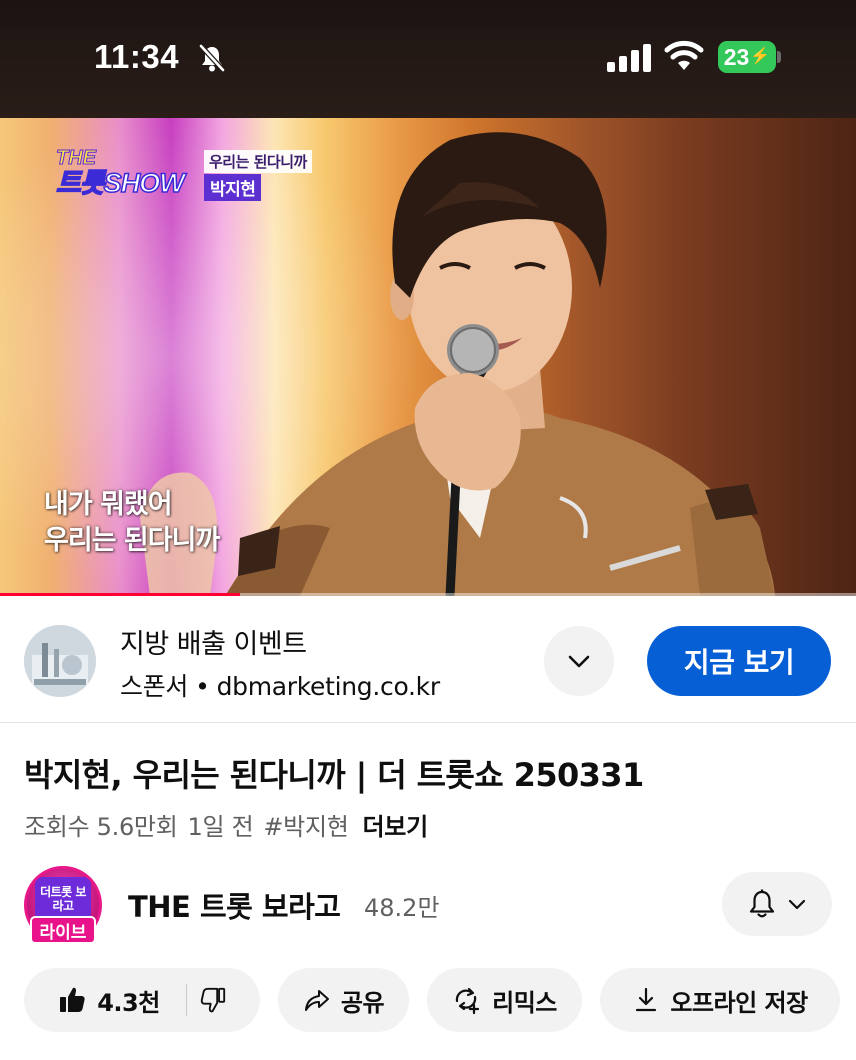 The image size is (856, 1060). I want to click on share-arrow-icon, so click(316, 1000).